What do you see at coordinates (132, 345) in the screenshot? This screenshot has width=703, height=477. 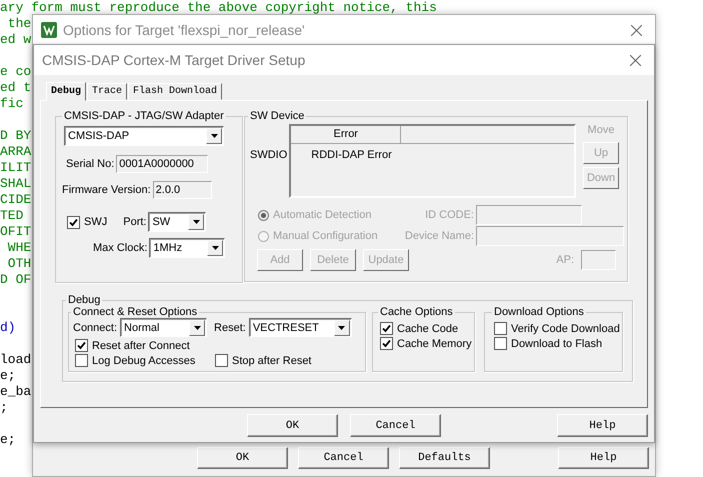 I see `checkbox: Reset after Connect` at bounding box center [132, 345].